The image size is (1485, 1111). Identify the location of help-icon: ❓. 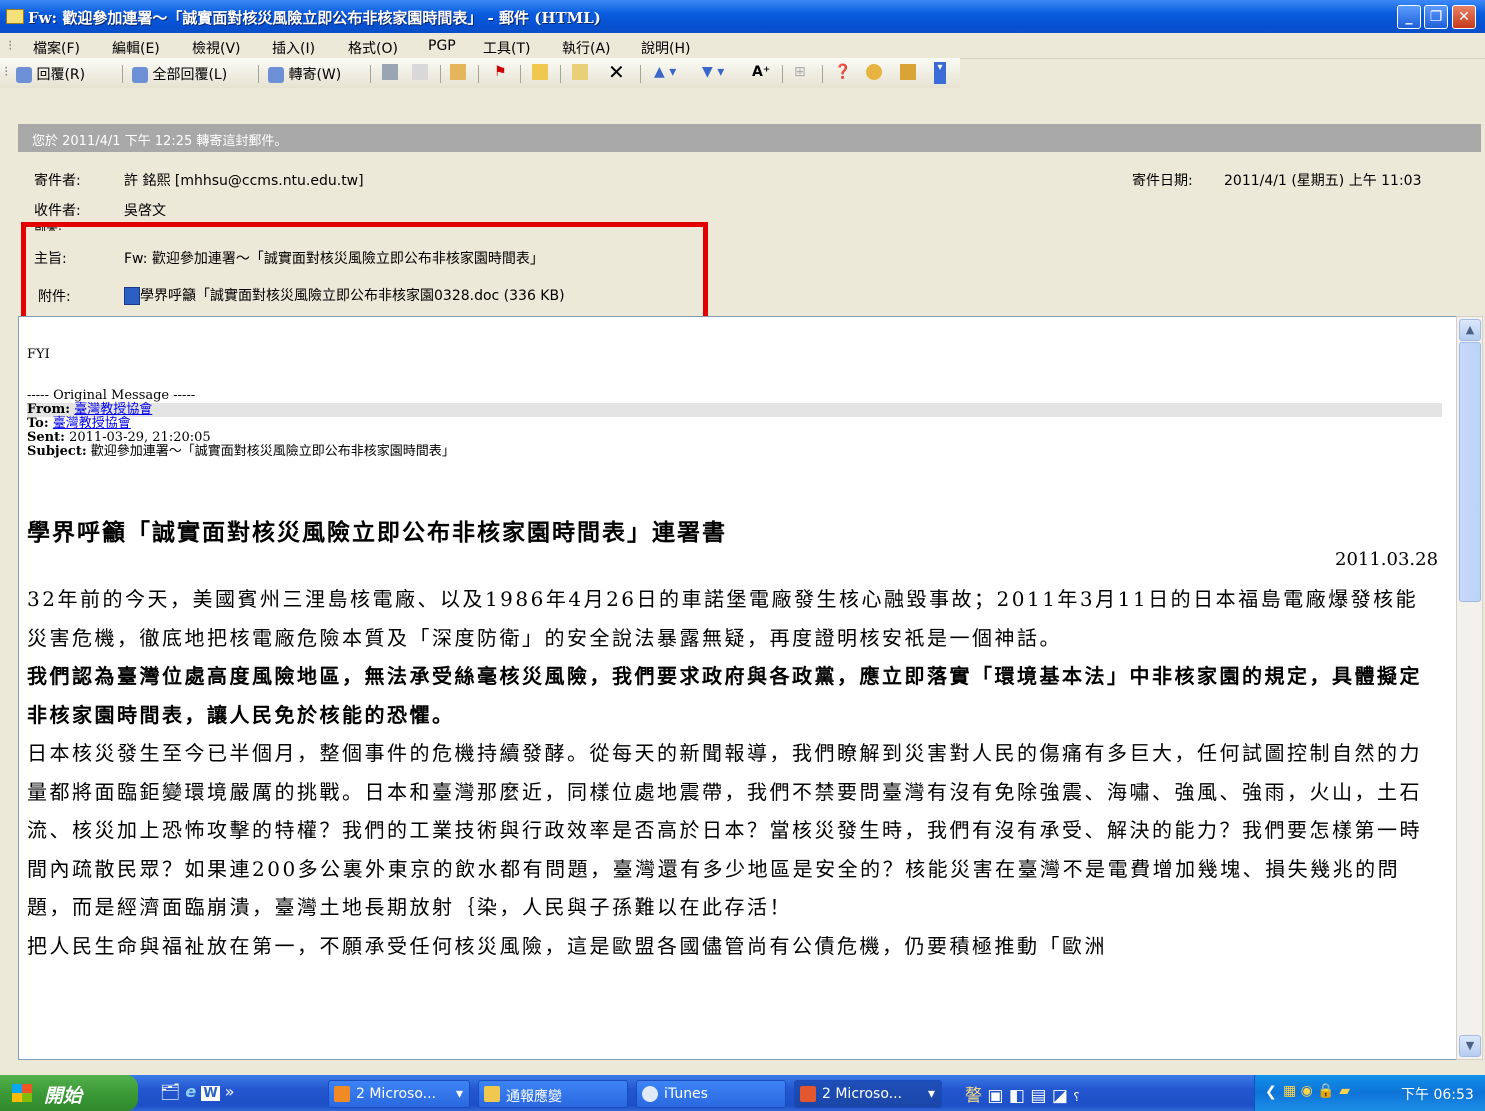
(843, 72).